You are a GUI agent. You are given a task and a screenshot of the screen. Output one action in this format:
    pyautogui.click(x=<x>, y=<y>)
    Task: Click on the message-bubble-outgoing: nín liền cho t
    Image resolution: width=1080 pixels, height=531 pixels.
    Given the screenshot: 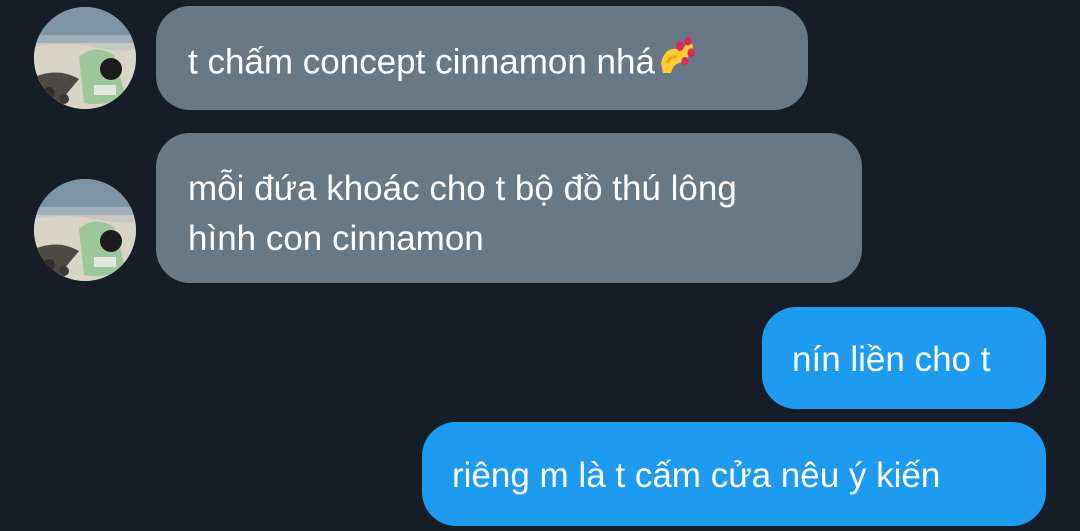 What is the action you would take?
    pyautogui.click(x=904, y=358)
    